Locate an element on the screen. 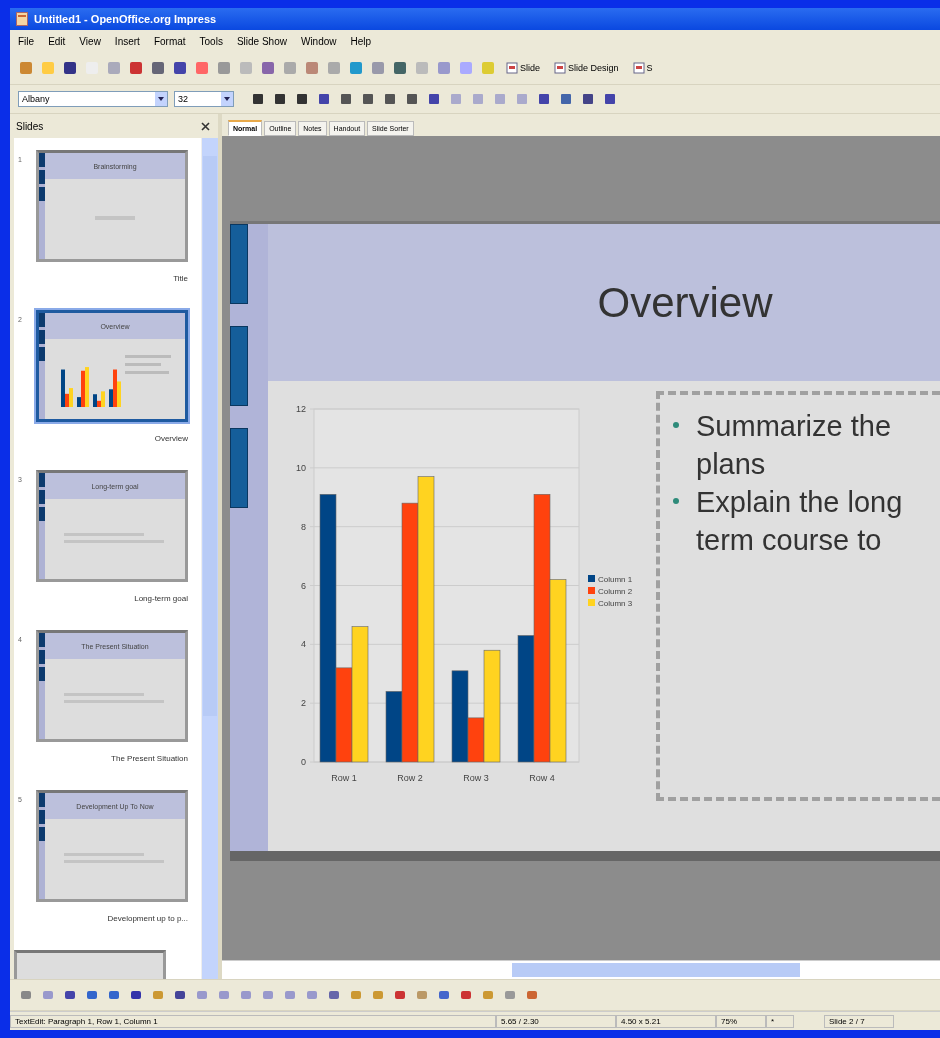 The width and height of the screenshot is (940, 1038). axis-tick-label: 8 is located at coordinates (303, 526).